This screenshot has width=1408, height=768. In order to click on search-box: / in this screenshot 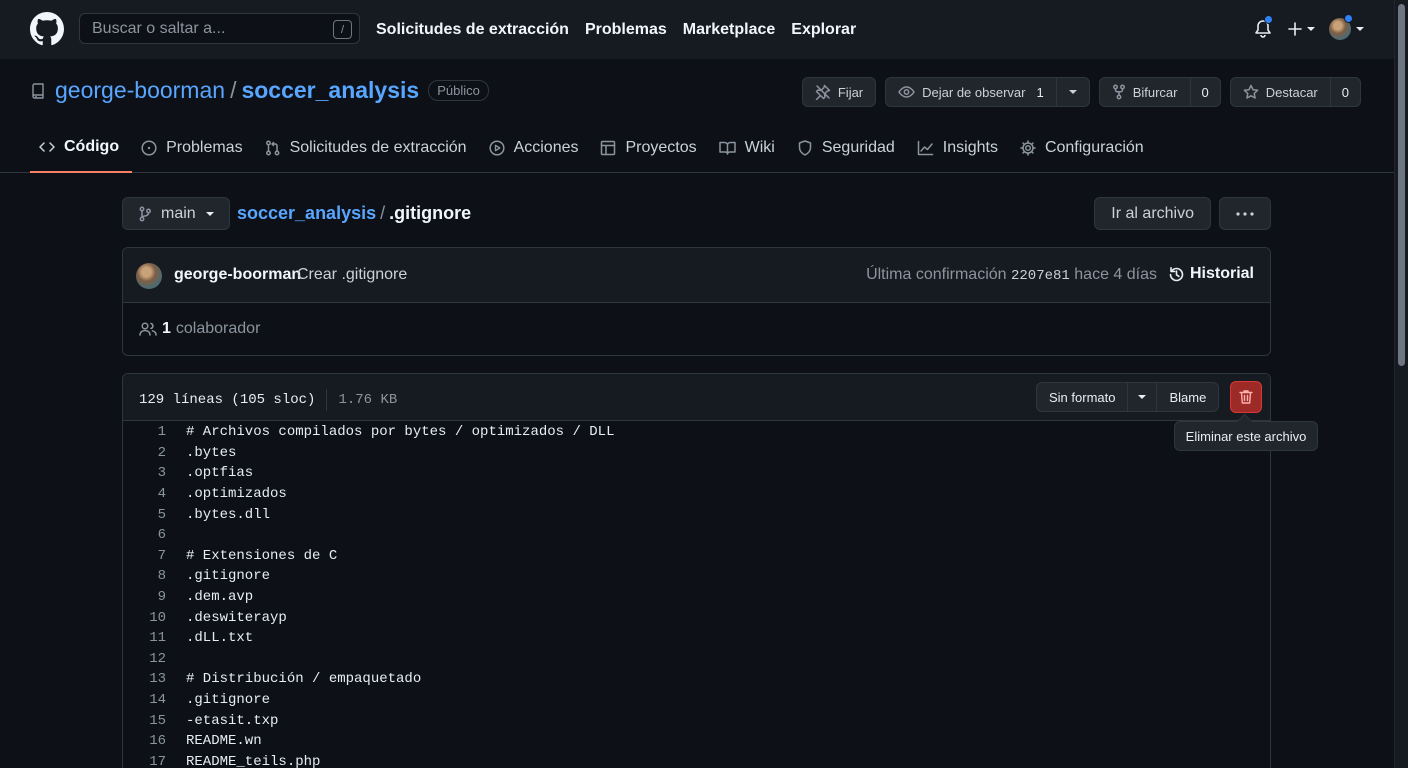, I will do `click(219, 28)`.